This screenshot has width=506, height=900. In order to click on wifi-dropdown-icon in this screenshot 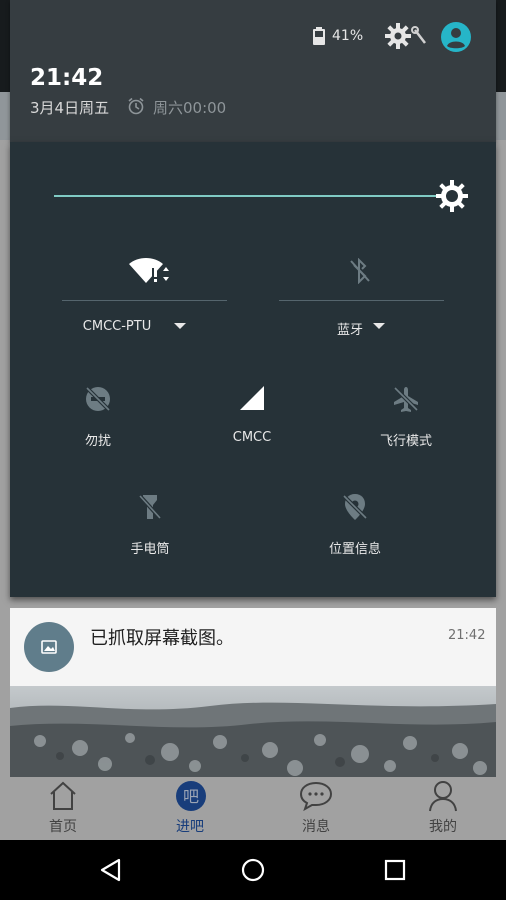, I will do `click(180, 326)`.